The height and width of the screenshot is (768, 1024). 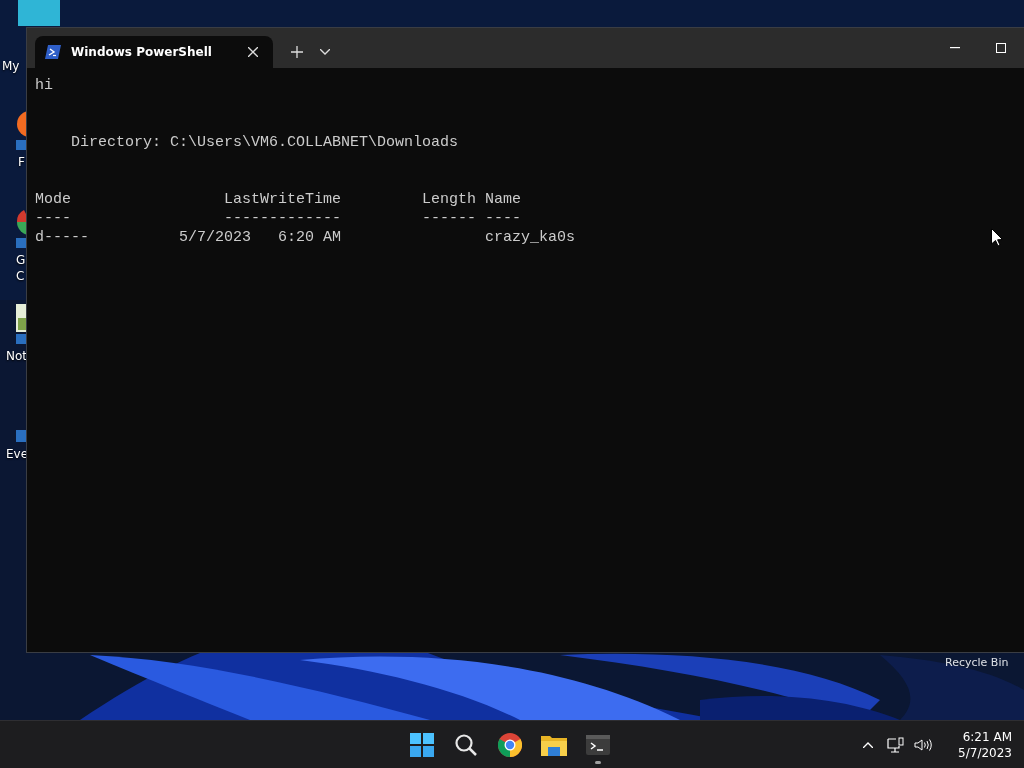 I want to click on desktop-icon-label: C, so click(x=20, y=276).